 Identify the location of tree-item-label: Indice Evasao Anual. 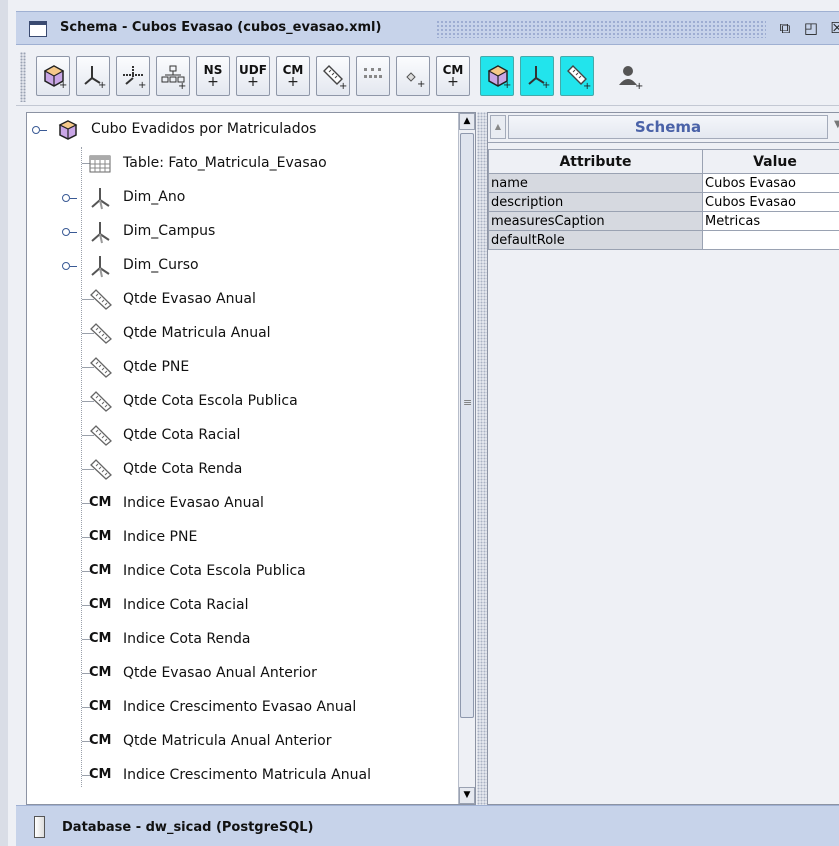
(193, 503).